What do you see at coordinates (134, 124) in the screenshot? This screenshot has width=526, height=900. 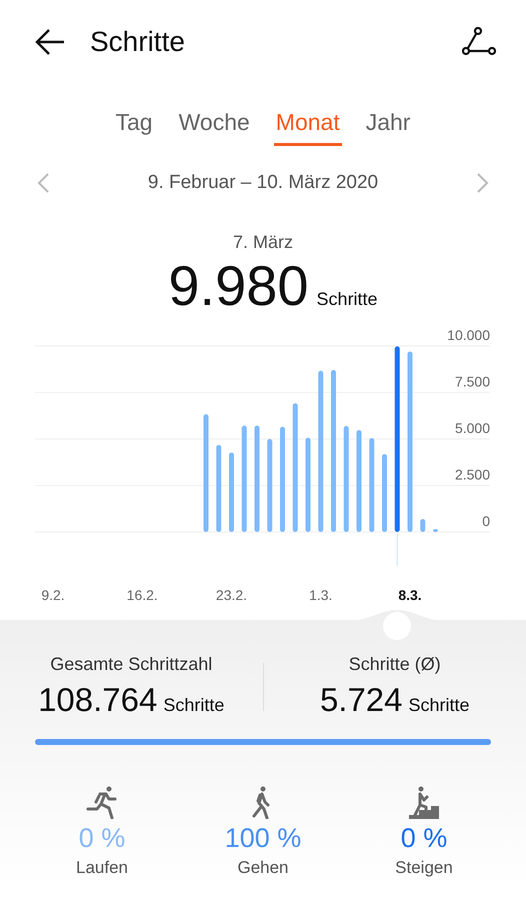 I see `period-tab: Tag` at bounding box center [134, 124].